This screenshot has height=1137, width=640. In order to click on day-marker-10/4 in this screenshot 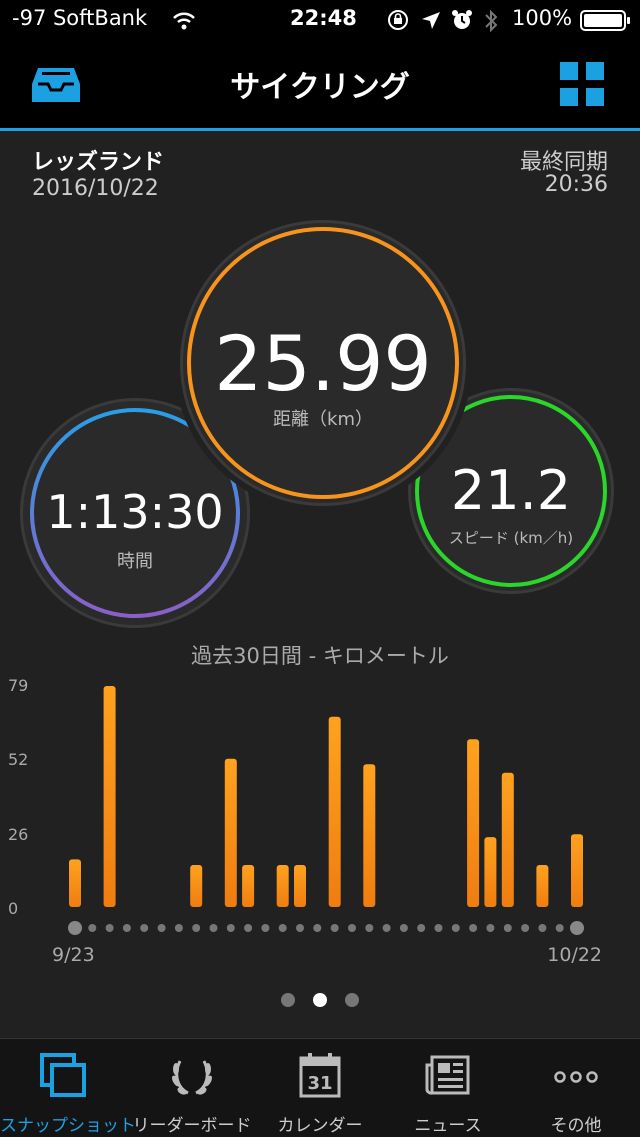, I will do `click(265, 928)`.